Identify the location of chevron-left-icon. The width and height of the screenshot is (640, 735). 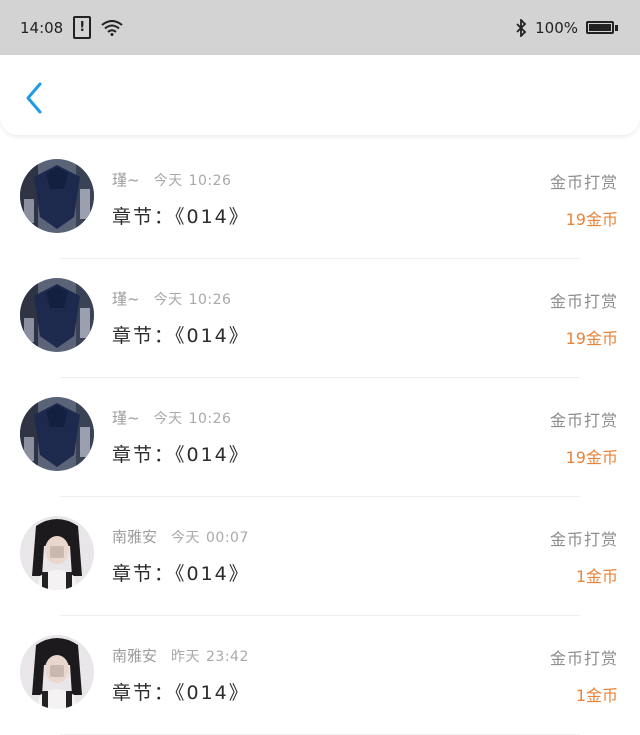
(34, 98).